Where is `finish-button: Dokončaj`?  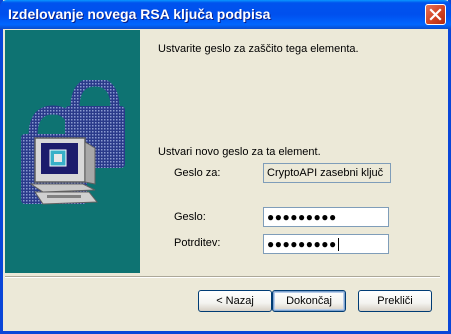 finish-button: Dokončaj is located at coordinates (309, 301).